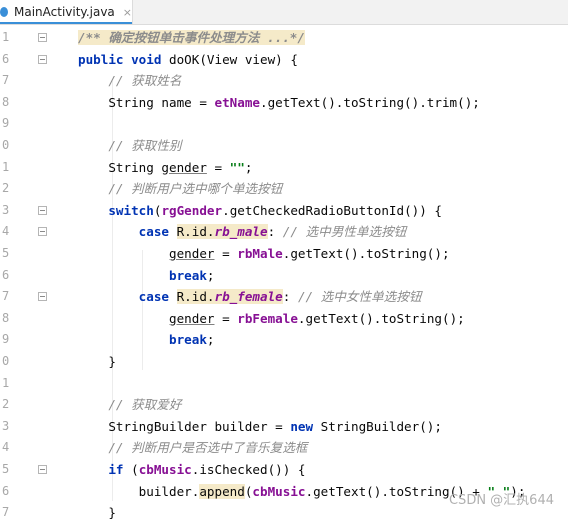 This screenshot has height=524, width=568. What do you see at coordinates (165, 168) in the screenshot?
I see `code-text: String gender = "";` at bounding box center [165, 168].